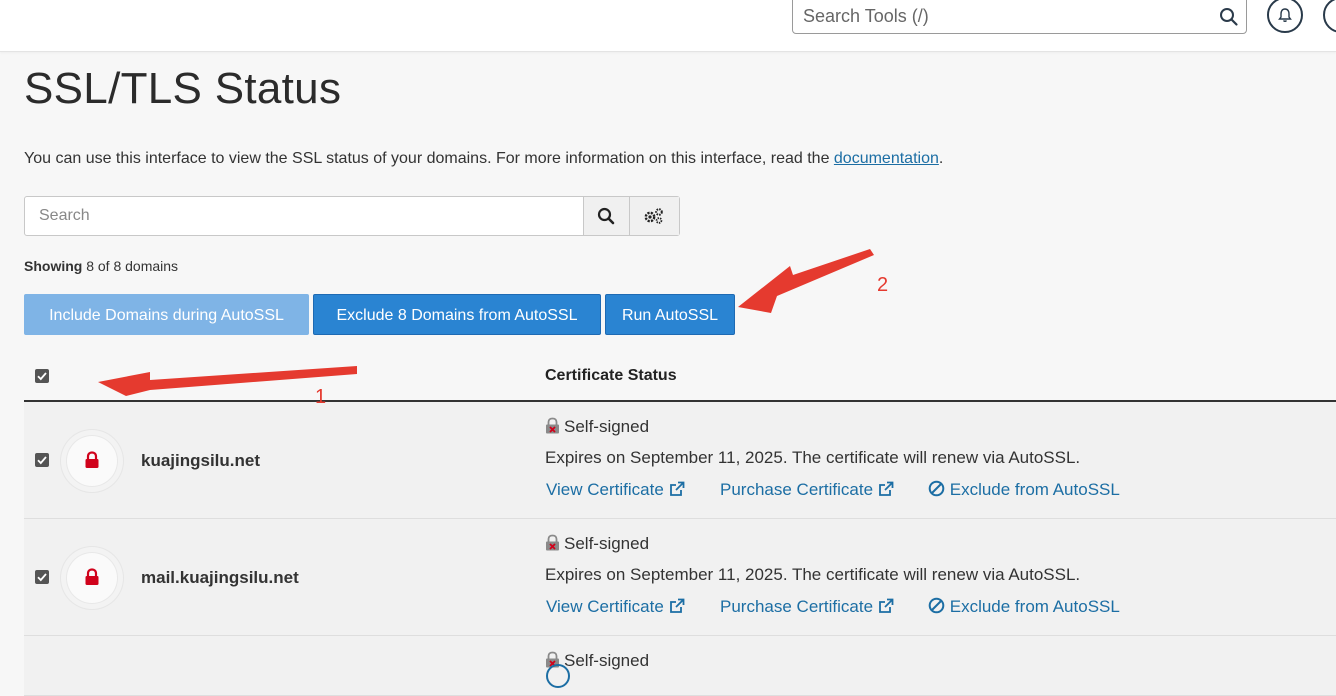 This screenshot has width=1336, height=696. Describe the element at coordinates (130, 266) in the screenshot. I see `showing-value: 8 of 8 domains` at that location.